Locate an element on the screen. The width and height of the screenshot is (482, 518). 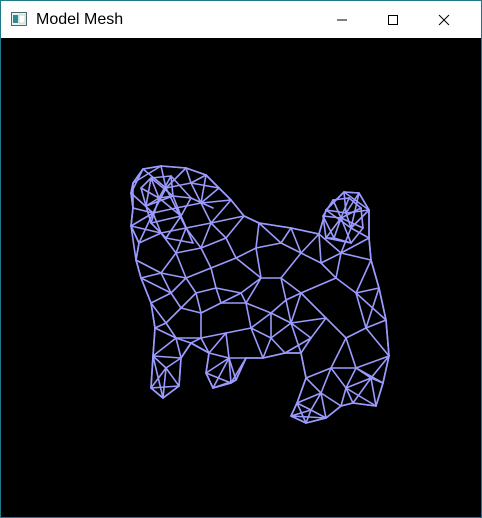
maximize-button is located at coordinates (393, 19).